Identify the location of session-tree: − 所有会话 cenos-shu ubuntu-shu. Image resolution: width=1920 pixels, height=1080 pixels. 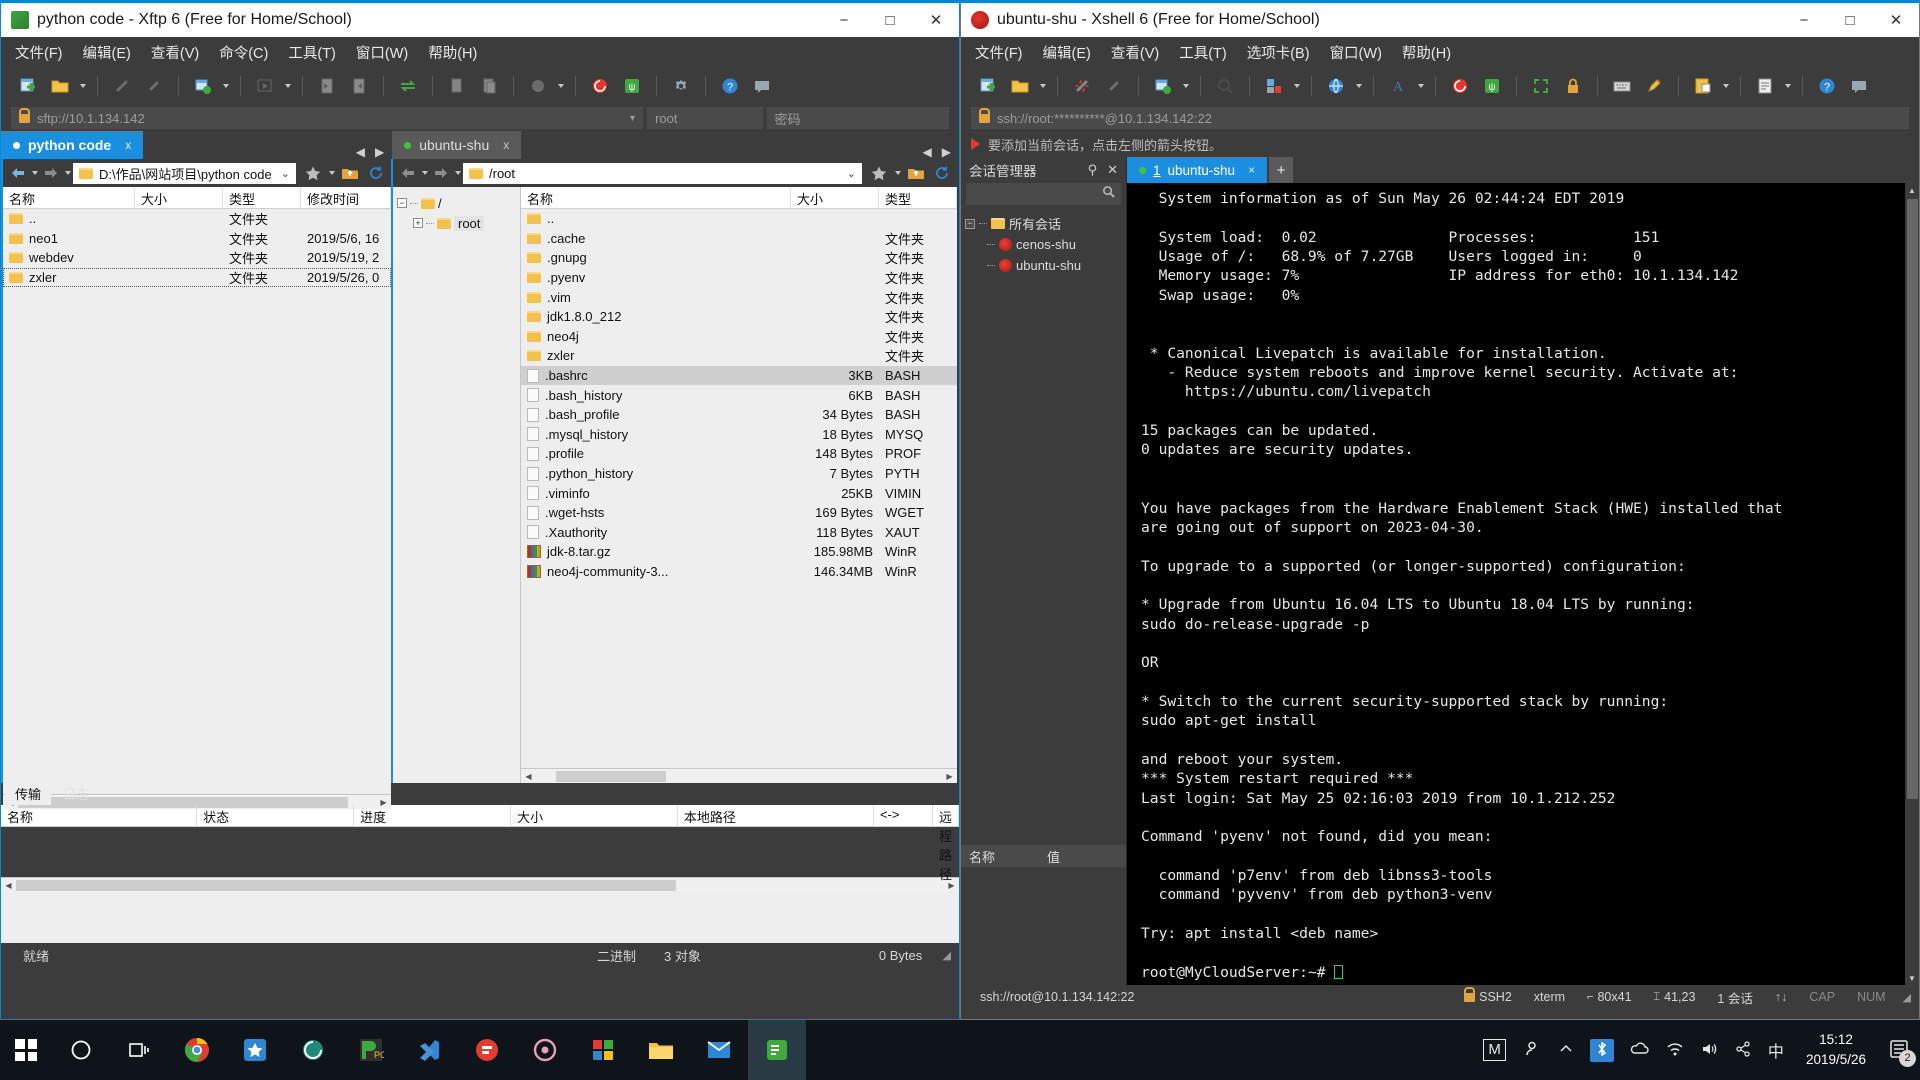
(1043, 525).